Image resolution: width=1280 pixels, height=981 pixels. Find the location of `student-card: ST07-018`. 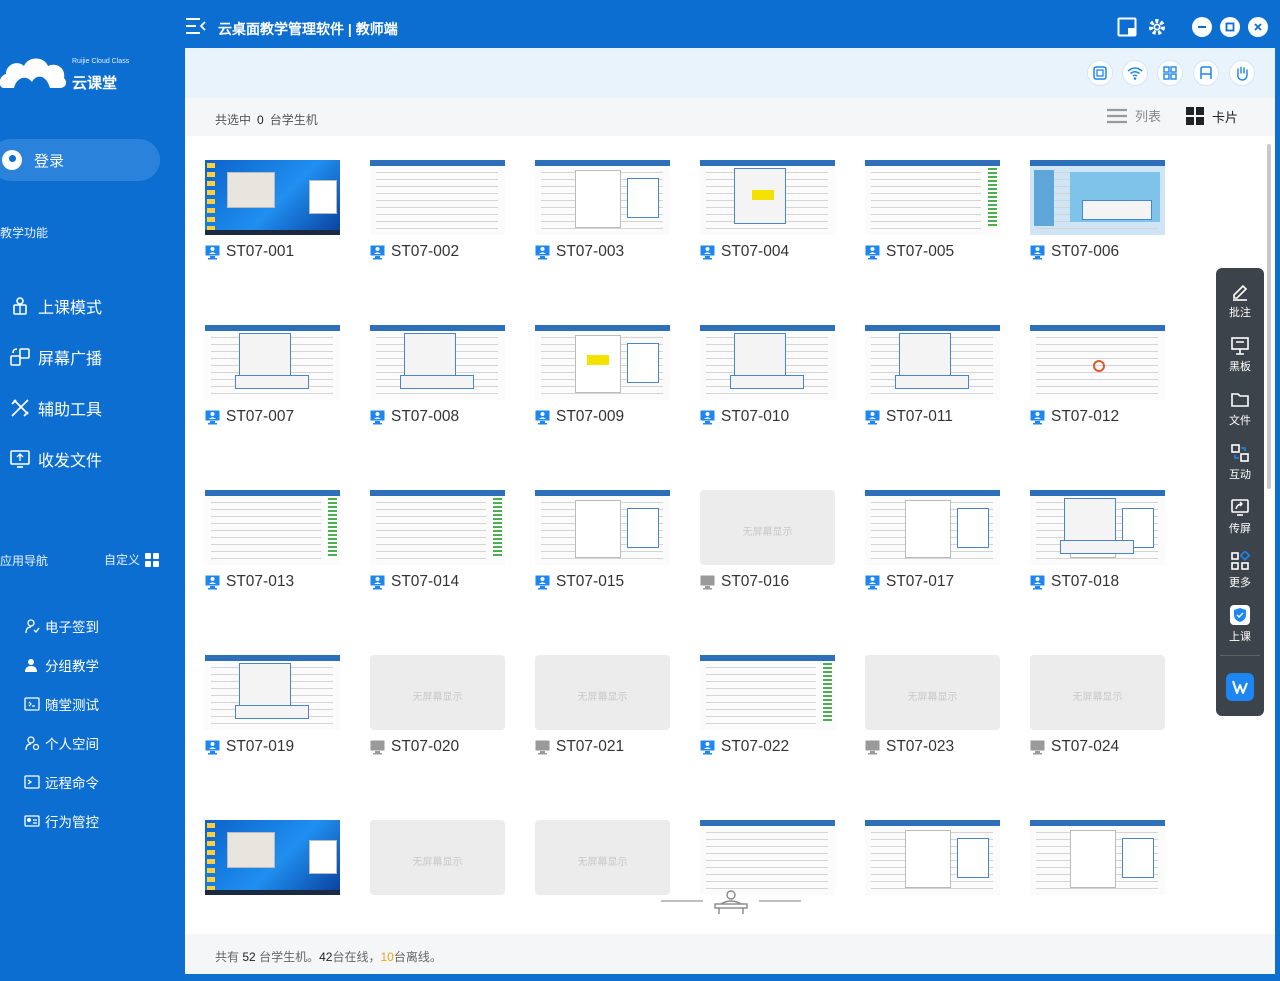

student-card: ST07-018 is located at coordinates (1097, 540).